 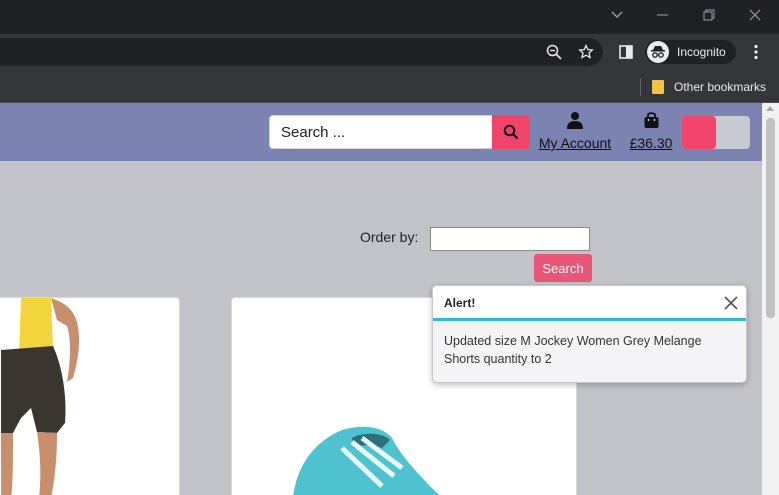 What do you see at coordinates (510, 239) in the screenshot?
I see `order-by-select` at bounding box center [510, 239].